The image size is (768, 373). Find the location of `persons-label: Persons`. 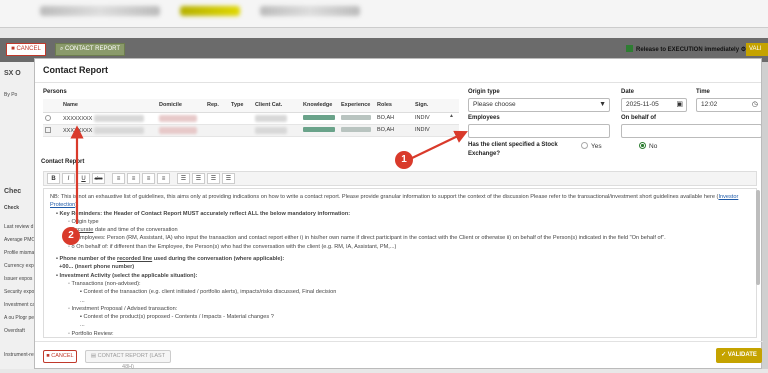

persons-label: Persons is located at coordinates (55, 92).